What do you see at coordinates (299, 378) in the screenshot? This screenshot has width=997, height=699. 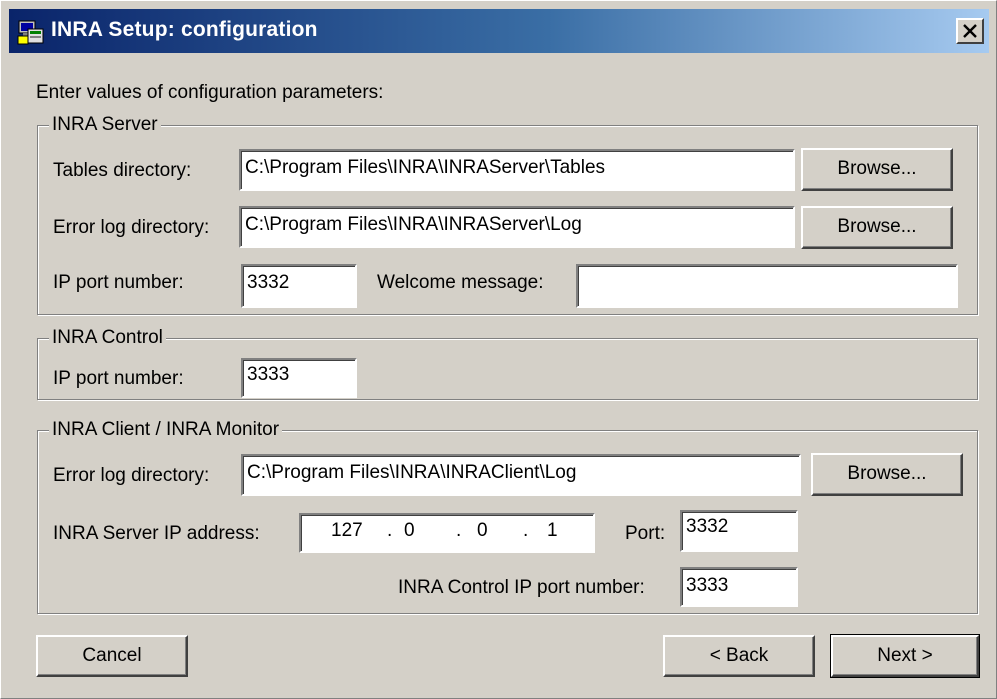 I see `control-port-input: 3333` at bounding box center [299, 378].